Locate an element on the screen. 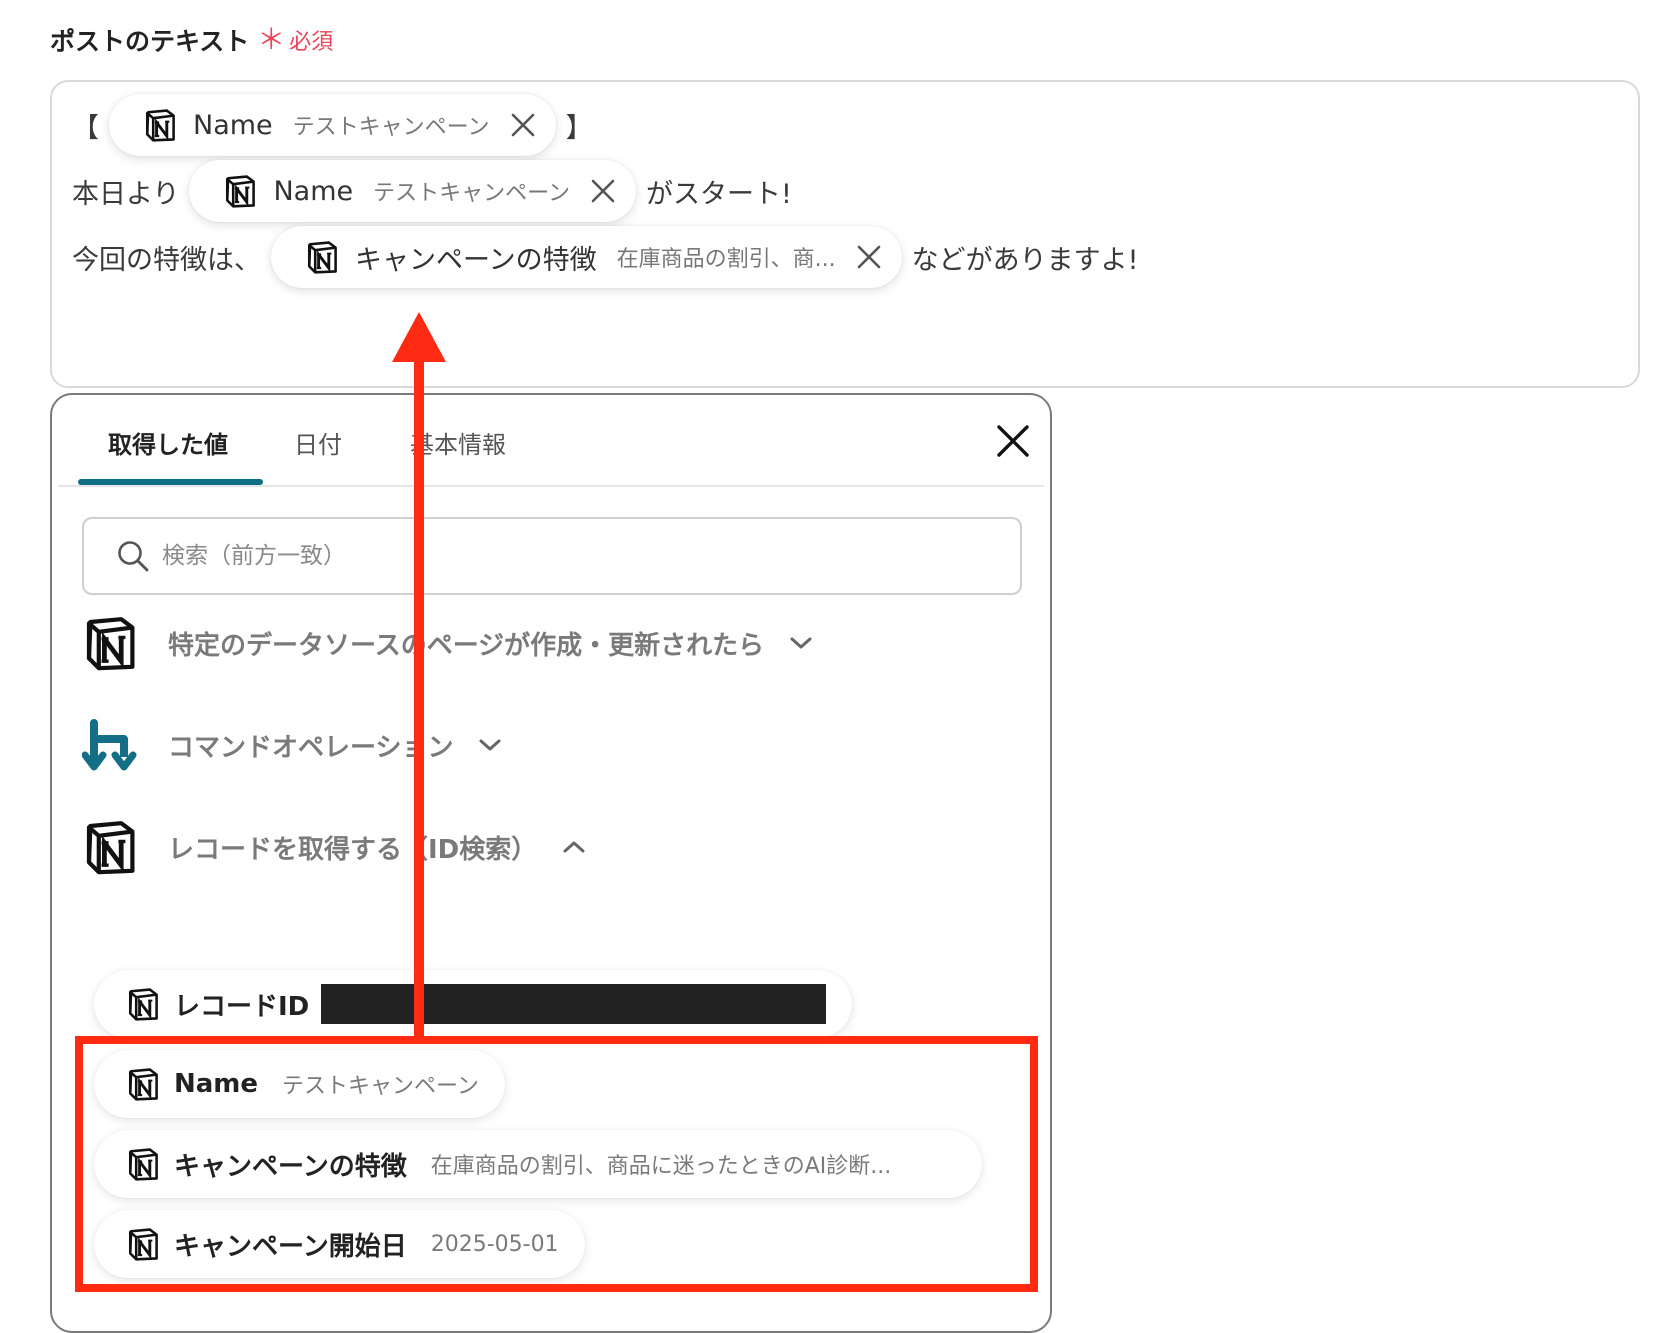  editor-line-3: 今回の特徴は、 キャンペーンの特徴 在庫商品の割引、商... などがありますよ! is located at coordinates (605, 257).